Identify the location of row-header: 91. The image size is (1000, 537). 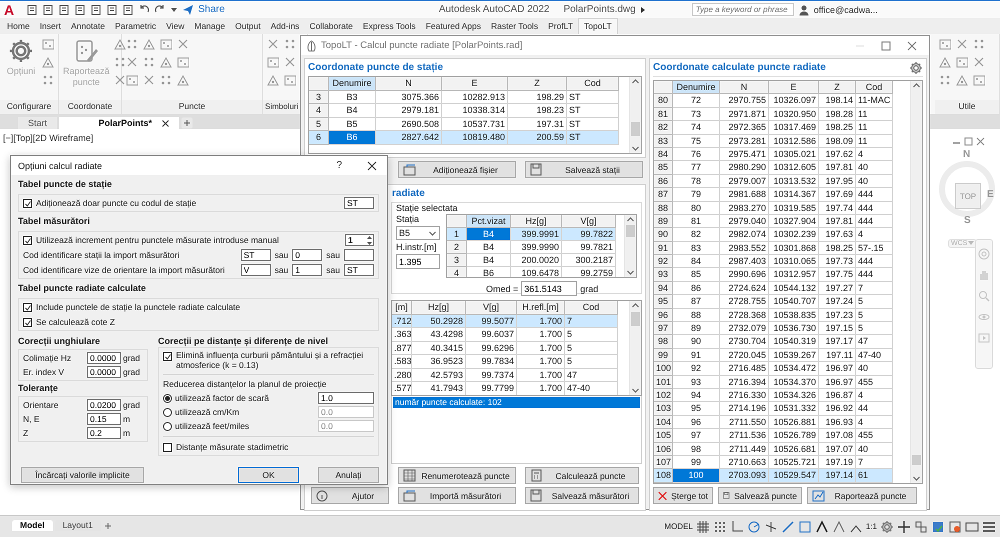
(663, 249).